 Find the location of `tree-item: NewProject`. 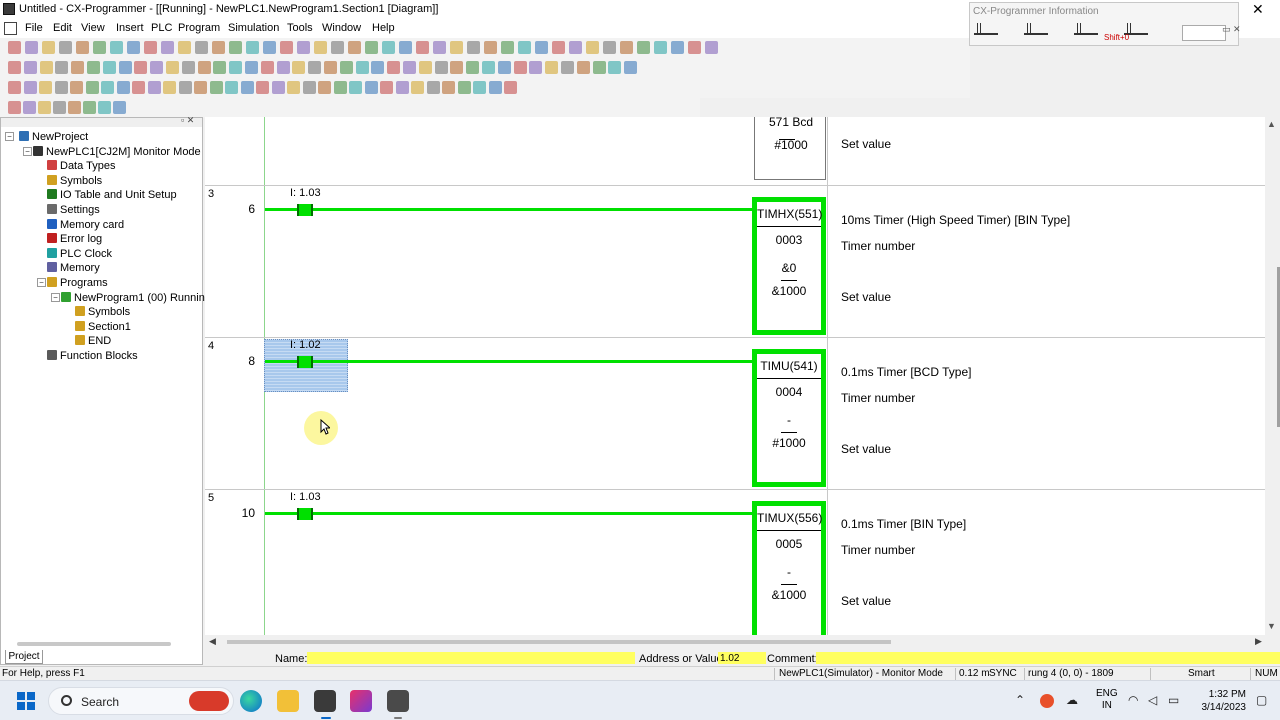

tree-item: NewProject is located at coordinates (53, 137).